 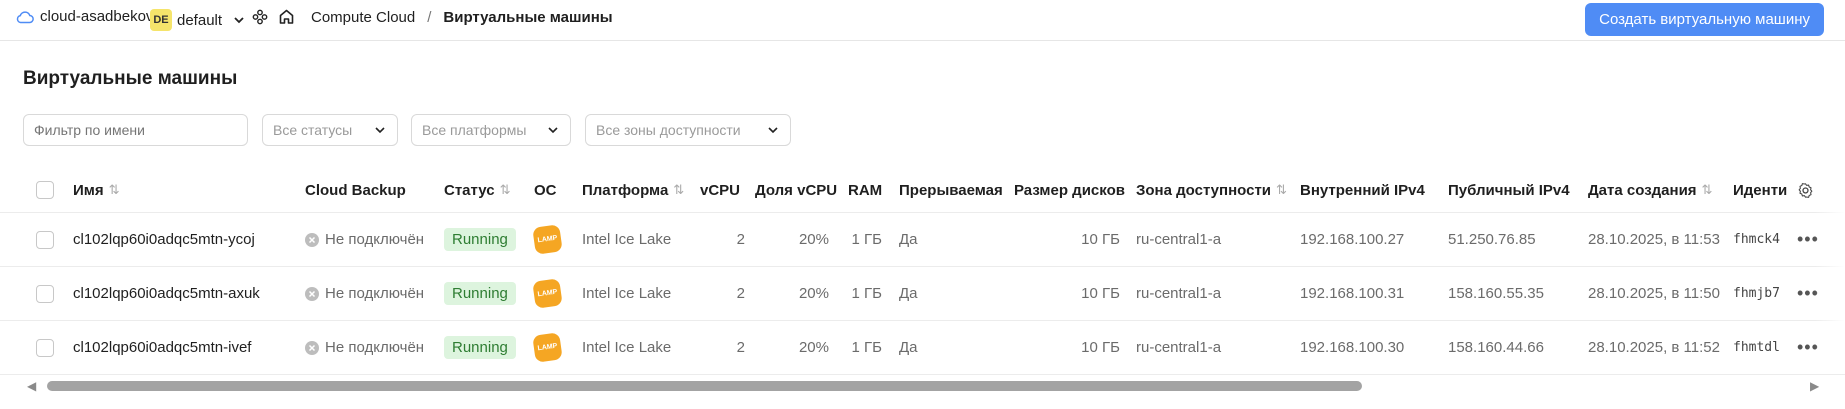 I want to click on breadcrumb: Compute Cloud / Виртуальные машины, so click(x=462, y=17).